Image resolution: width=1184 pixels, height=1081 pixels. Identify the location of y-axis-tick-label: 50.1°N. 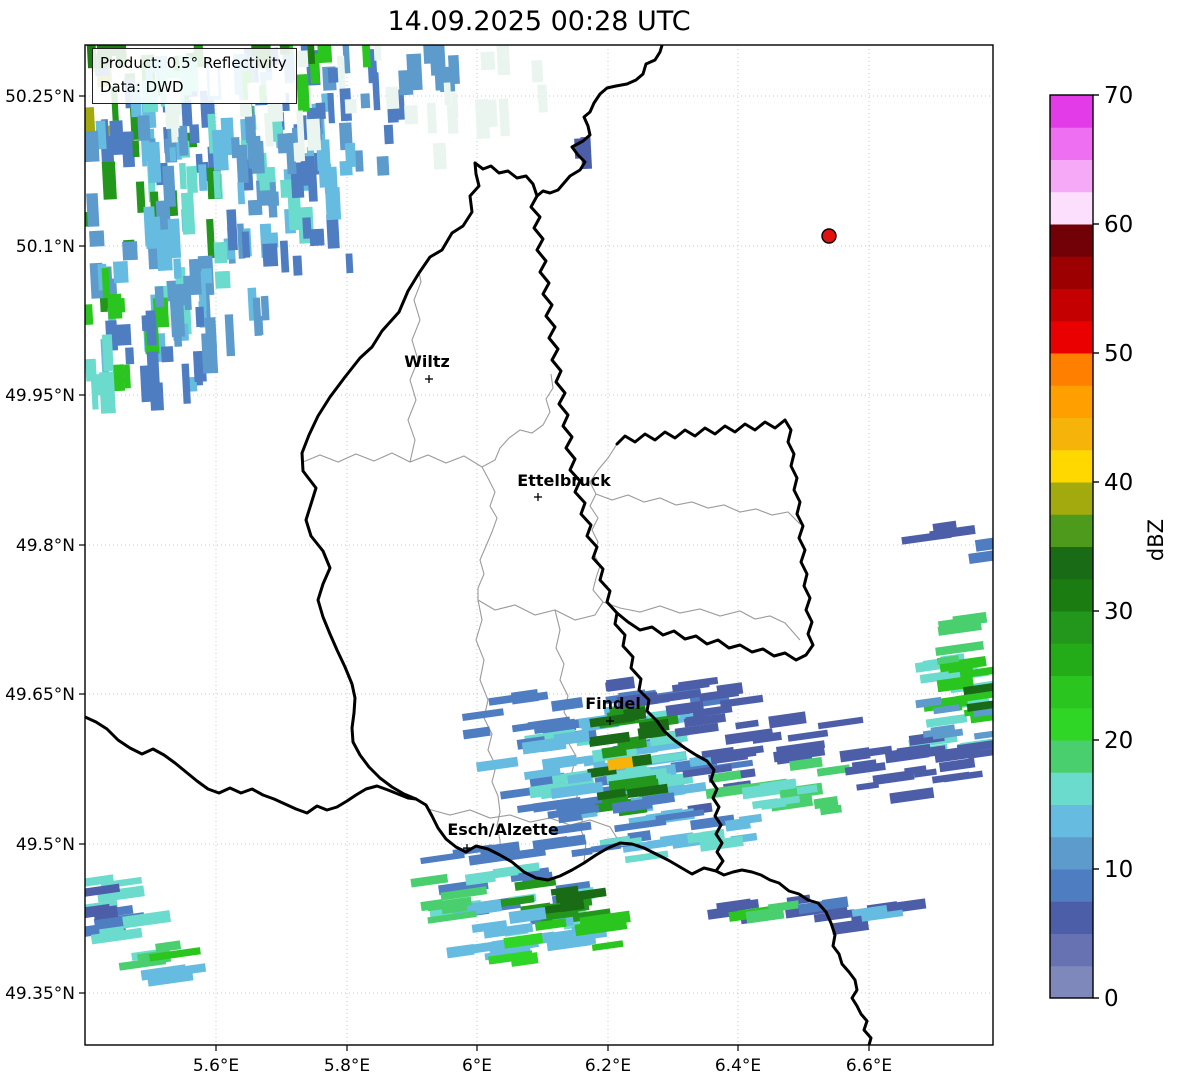
(45, 247).